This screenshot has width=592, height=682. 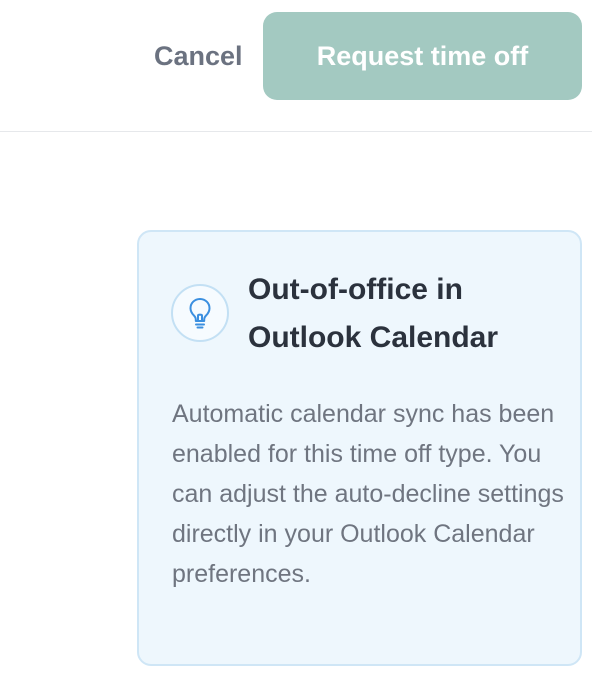 What do you see at coordinates (373, 313) in the screenshot?
I see `card-title: Out-of-office in Outlook Calendar` at bounding box center [373, 313].